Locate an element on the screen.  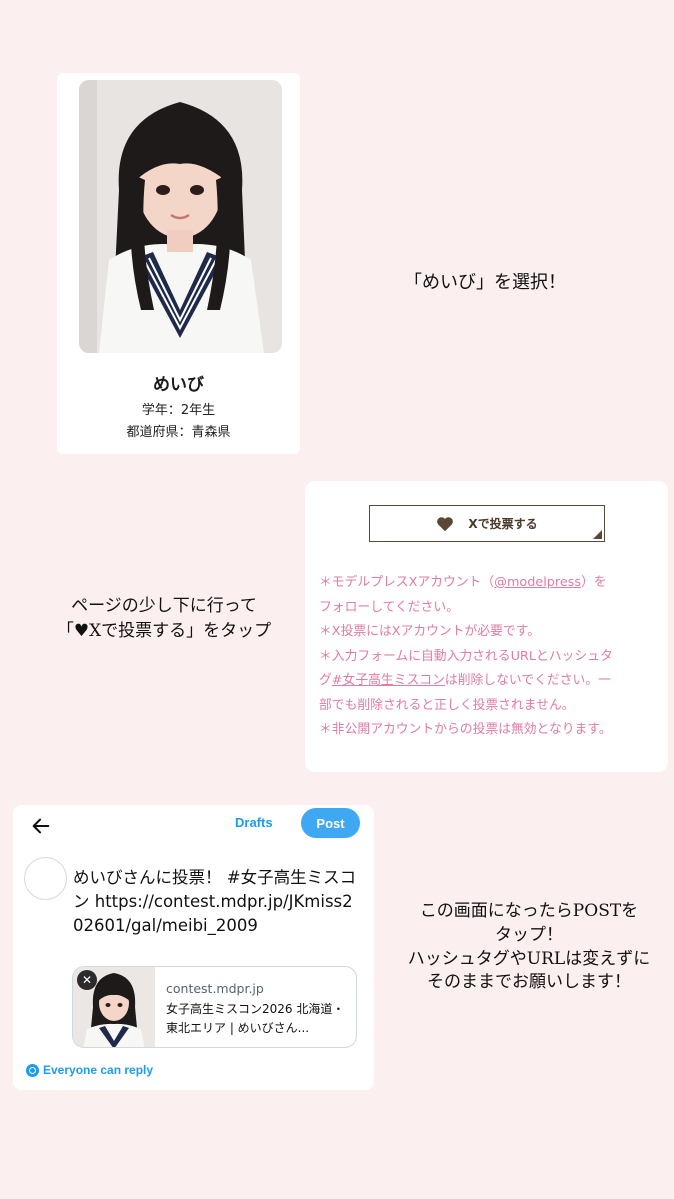
note-private-account: ＊非公開アカウントからの投票は無効となります。 is located at coordinates (465, 729).